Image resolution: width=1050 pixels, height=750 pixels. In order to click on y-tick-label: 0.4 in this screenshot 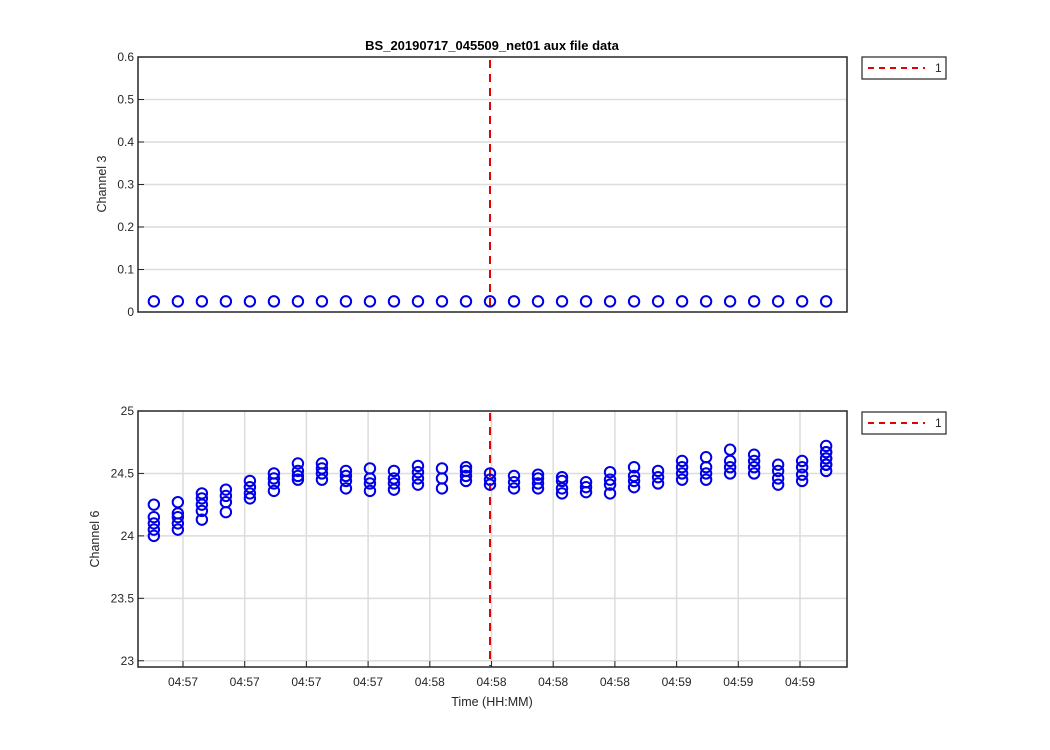, I will do `click(125, 142)`.